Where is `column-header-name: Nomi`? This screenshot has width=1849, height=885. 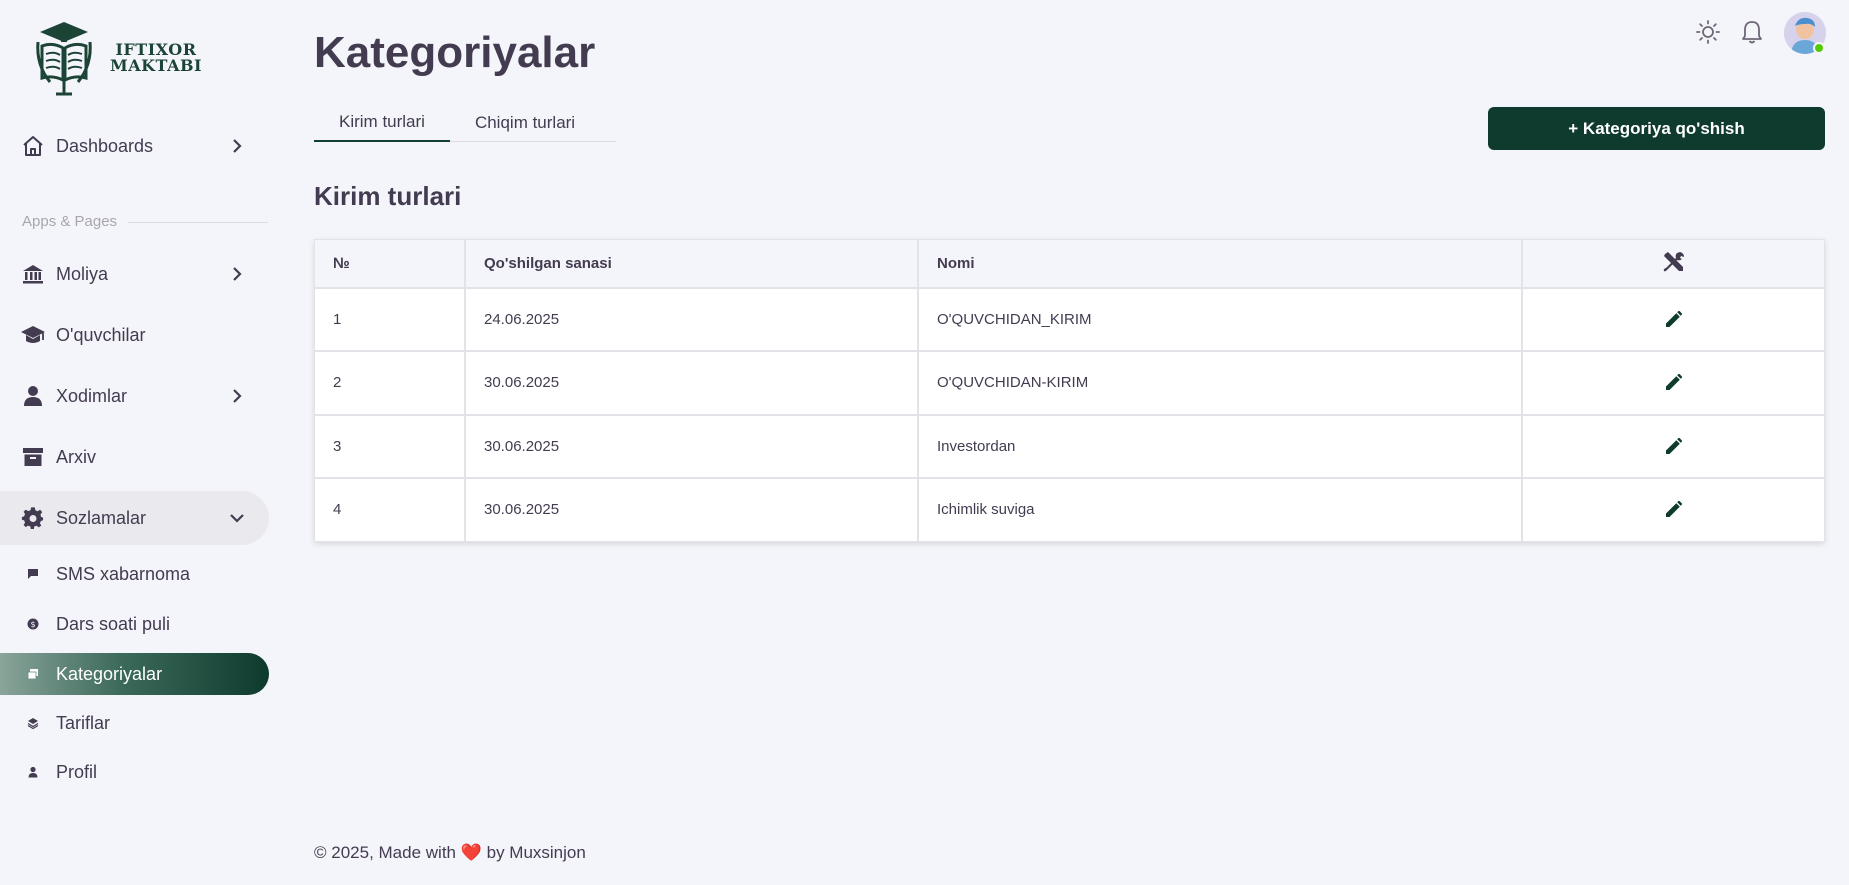 column-header-name: Nomi is located at coordinates (1220, 264).